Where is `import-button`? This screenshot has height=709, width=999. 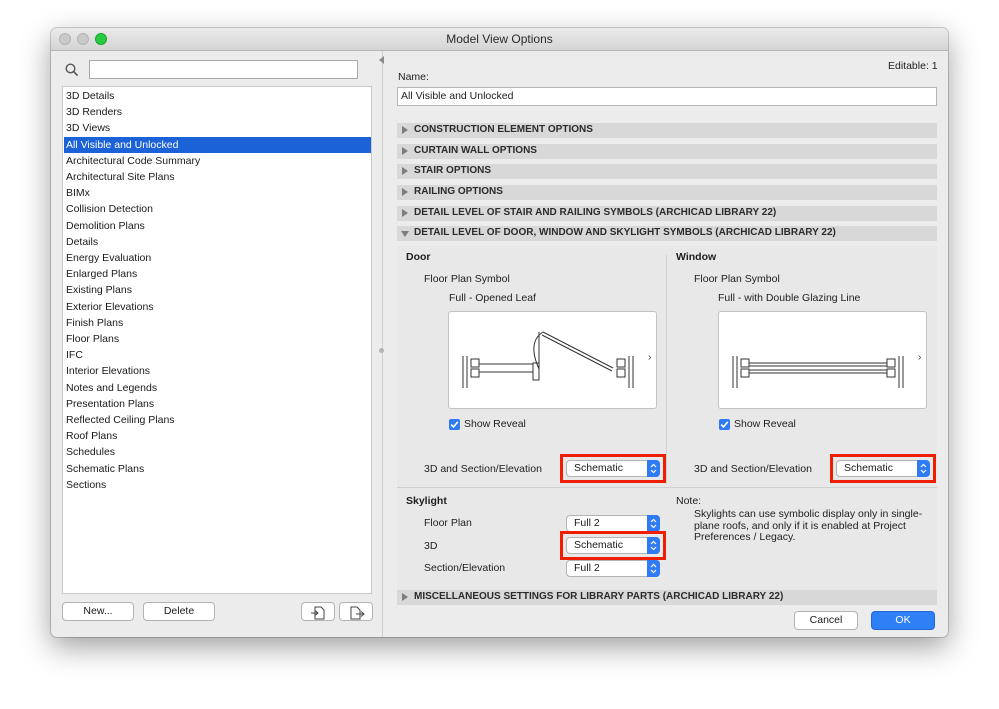 import-button is located at coordinates (318, 611).